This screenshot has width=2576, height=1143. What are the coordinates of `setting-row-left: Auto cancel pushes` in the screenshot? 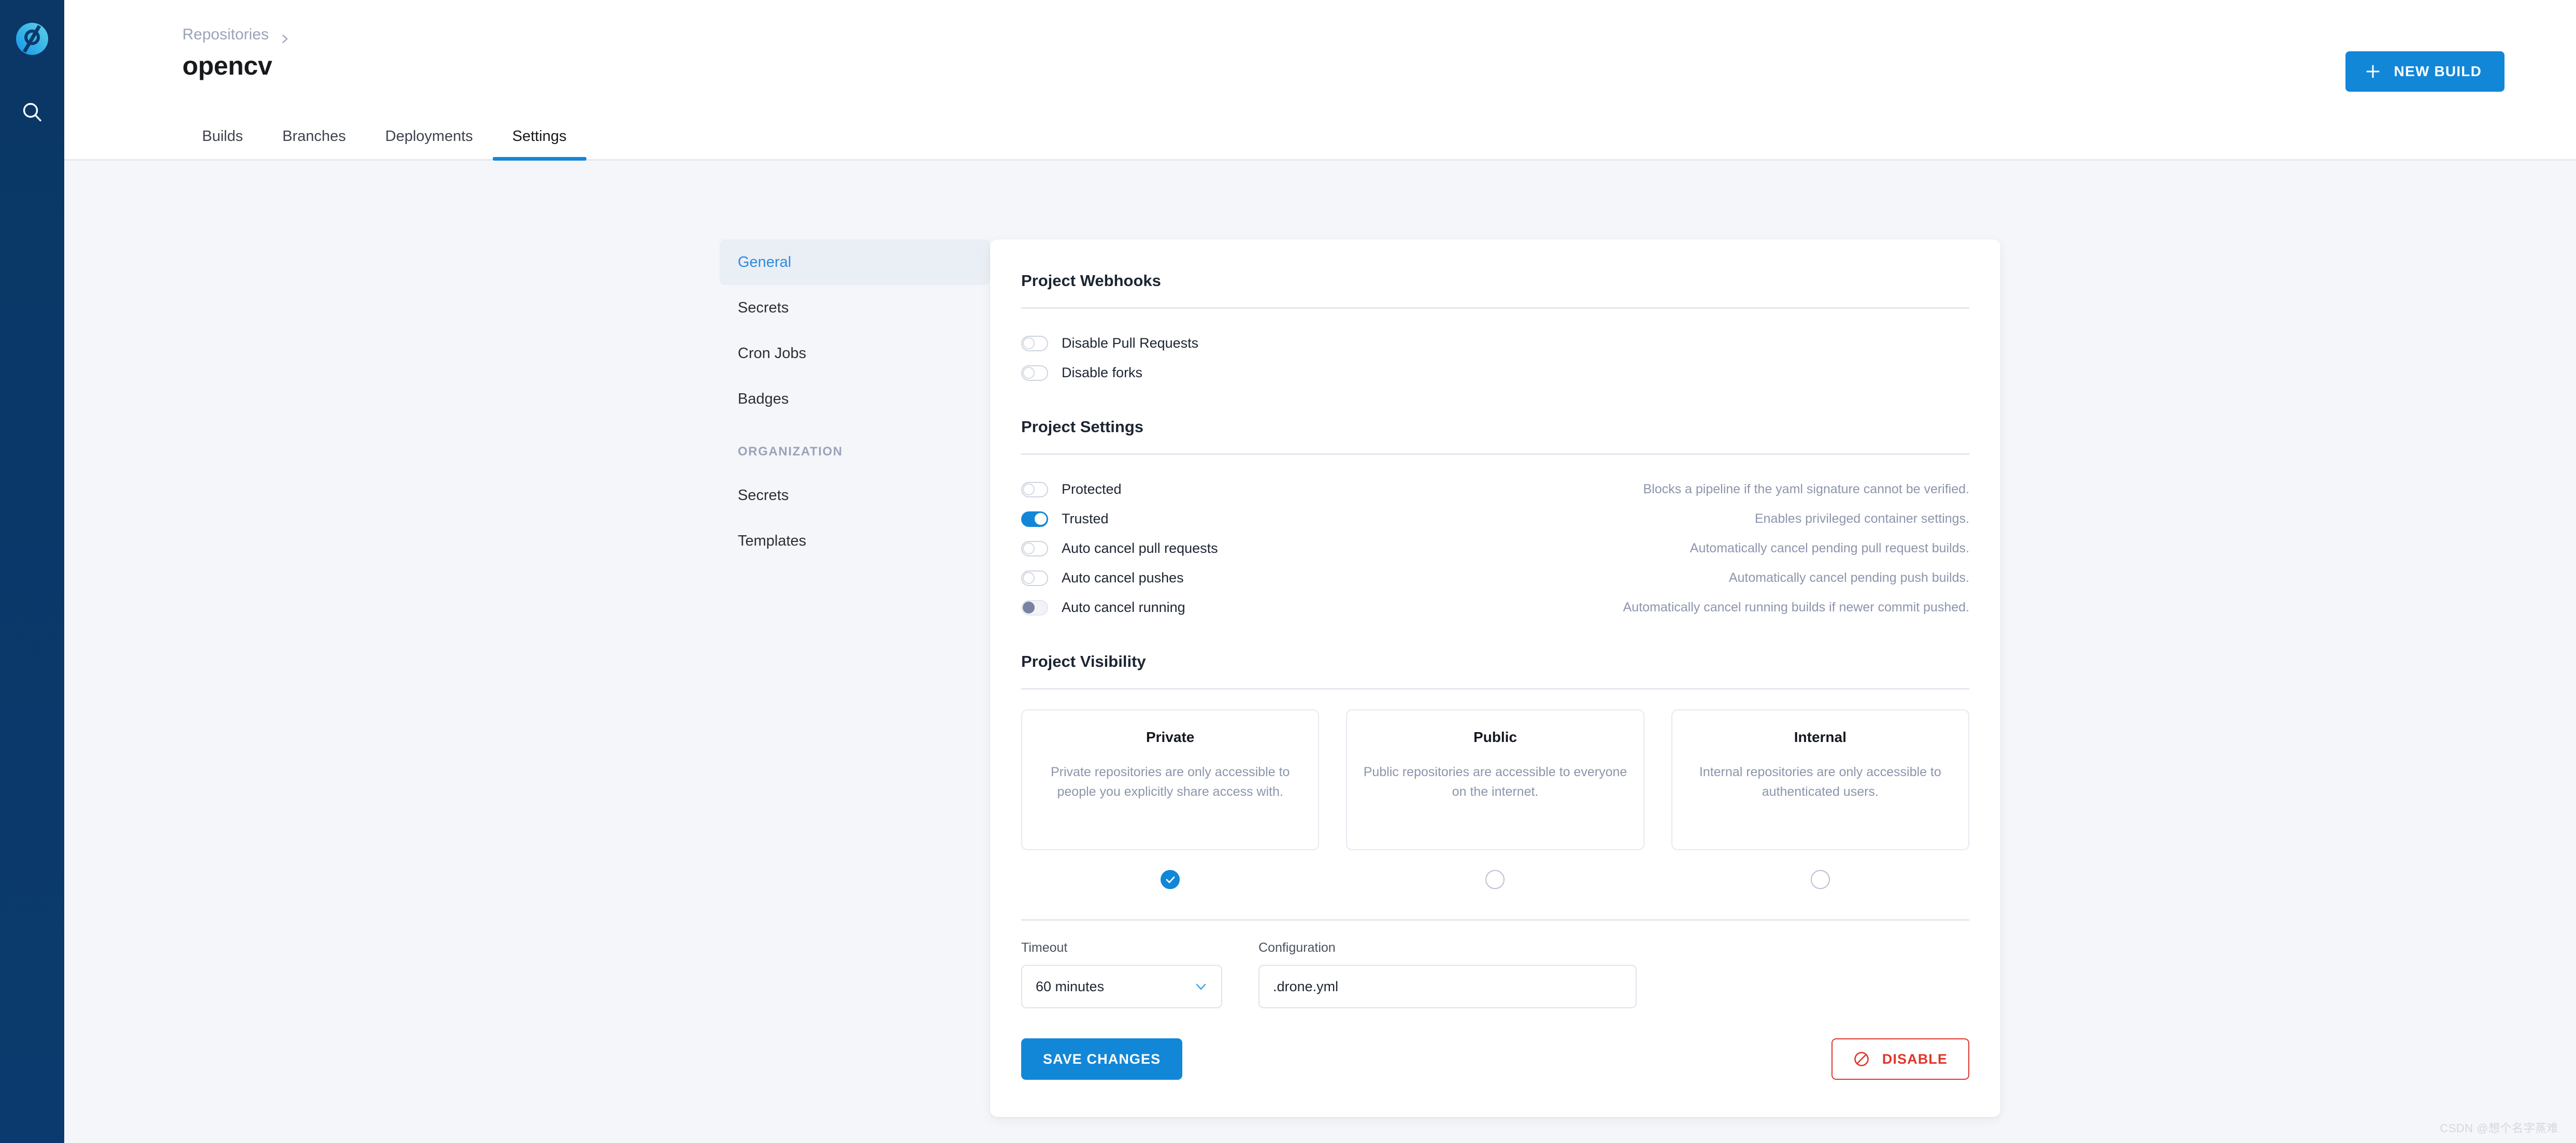 It's located at (1102, 578).